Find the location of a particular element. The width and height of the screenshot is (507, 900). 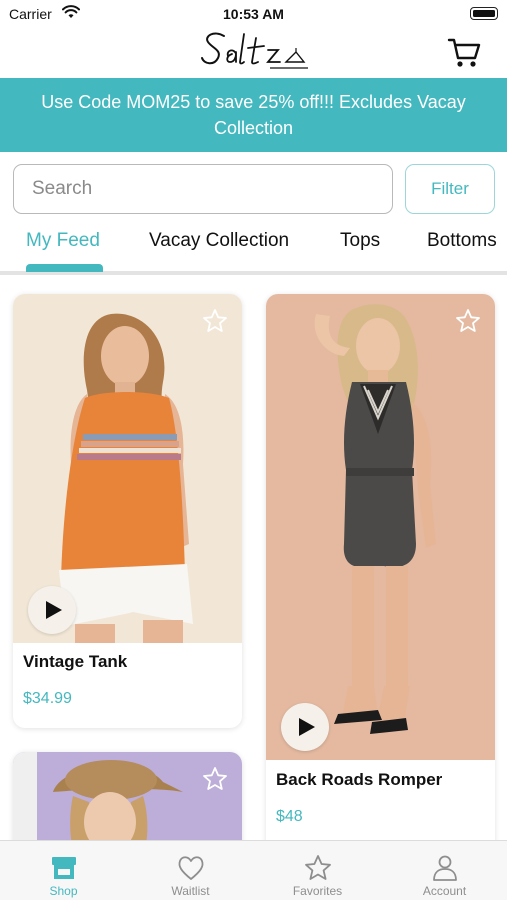

active-tab-indicator is located at coordinates (64, 268).